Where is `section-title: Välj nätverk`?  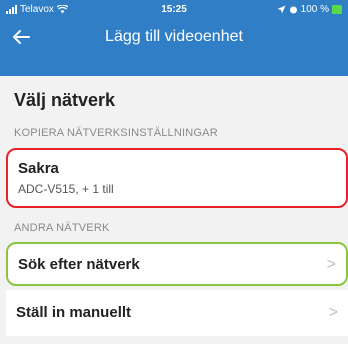 section-title: Välj nätverk is located at coordinates (65, 100).